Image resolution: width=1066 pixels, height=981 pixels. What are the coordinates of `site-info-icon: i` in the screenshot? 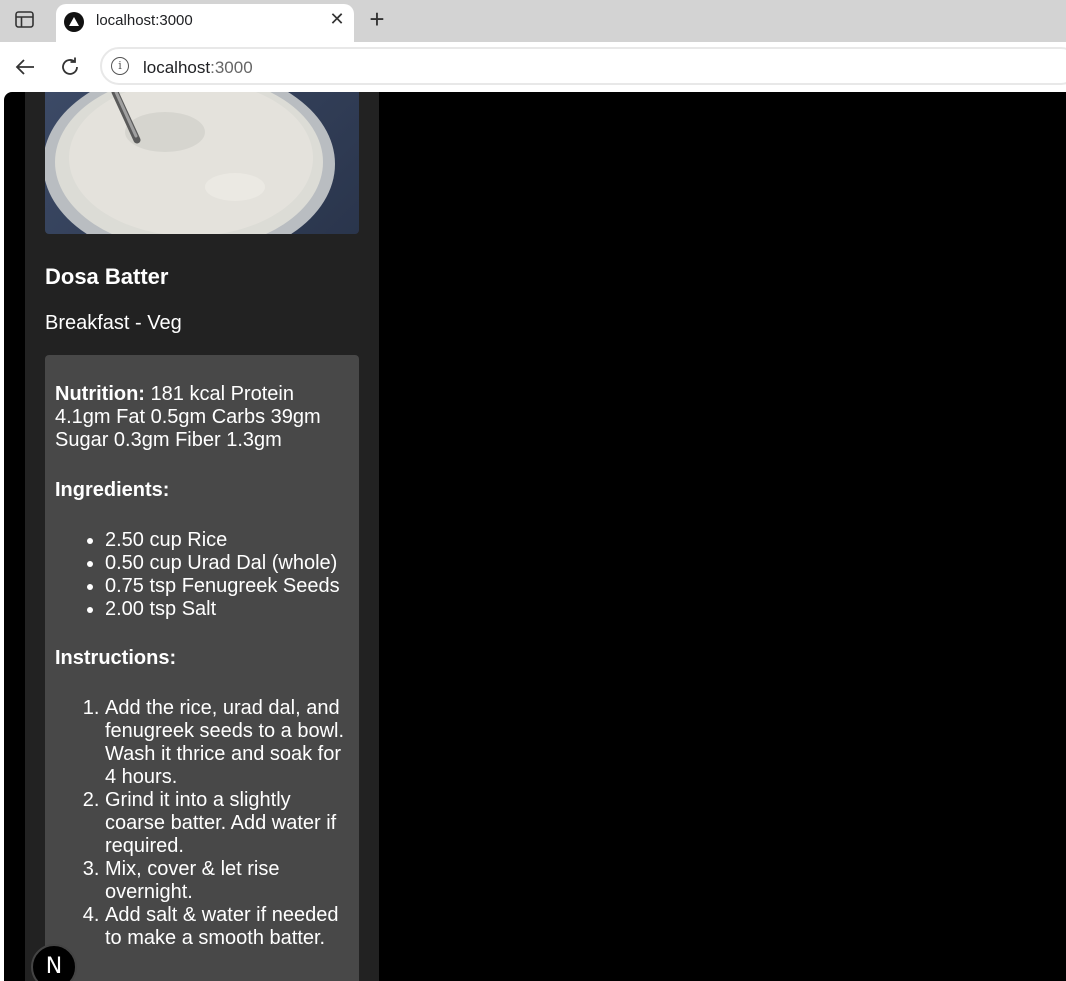 It's located at (120, 66).